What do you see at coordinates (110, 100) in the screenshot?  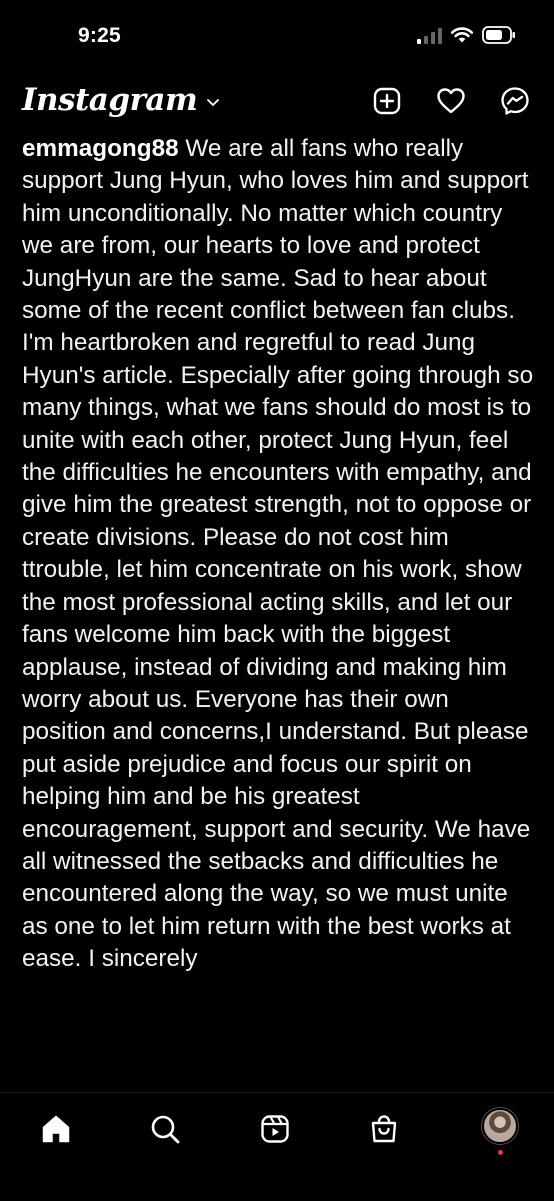 I see `instagram-logo: Instagram` at bounding box center [110, 100].